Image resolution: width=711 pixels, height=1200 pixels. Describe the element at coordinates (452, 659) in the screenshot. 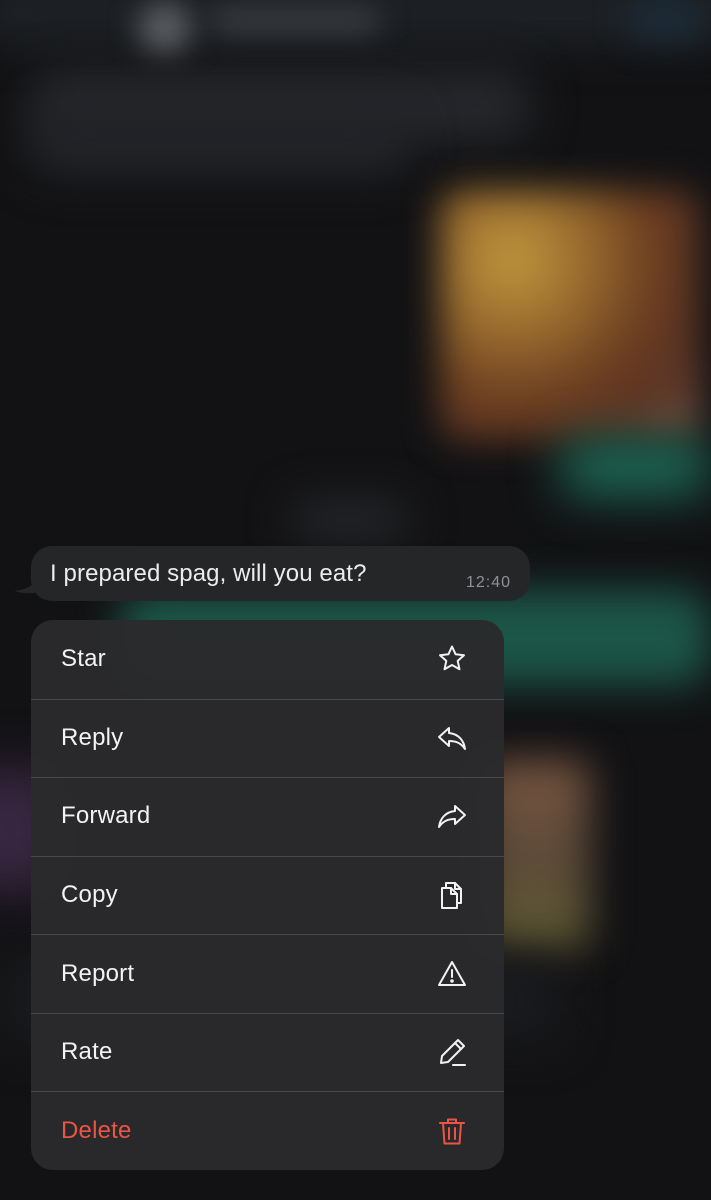

I see `star-icon` at that location.